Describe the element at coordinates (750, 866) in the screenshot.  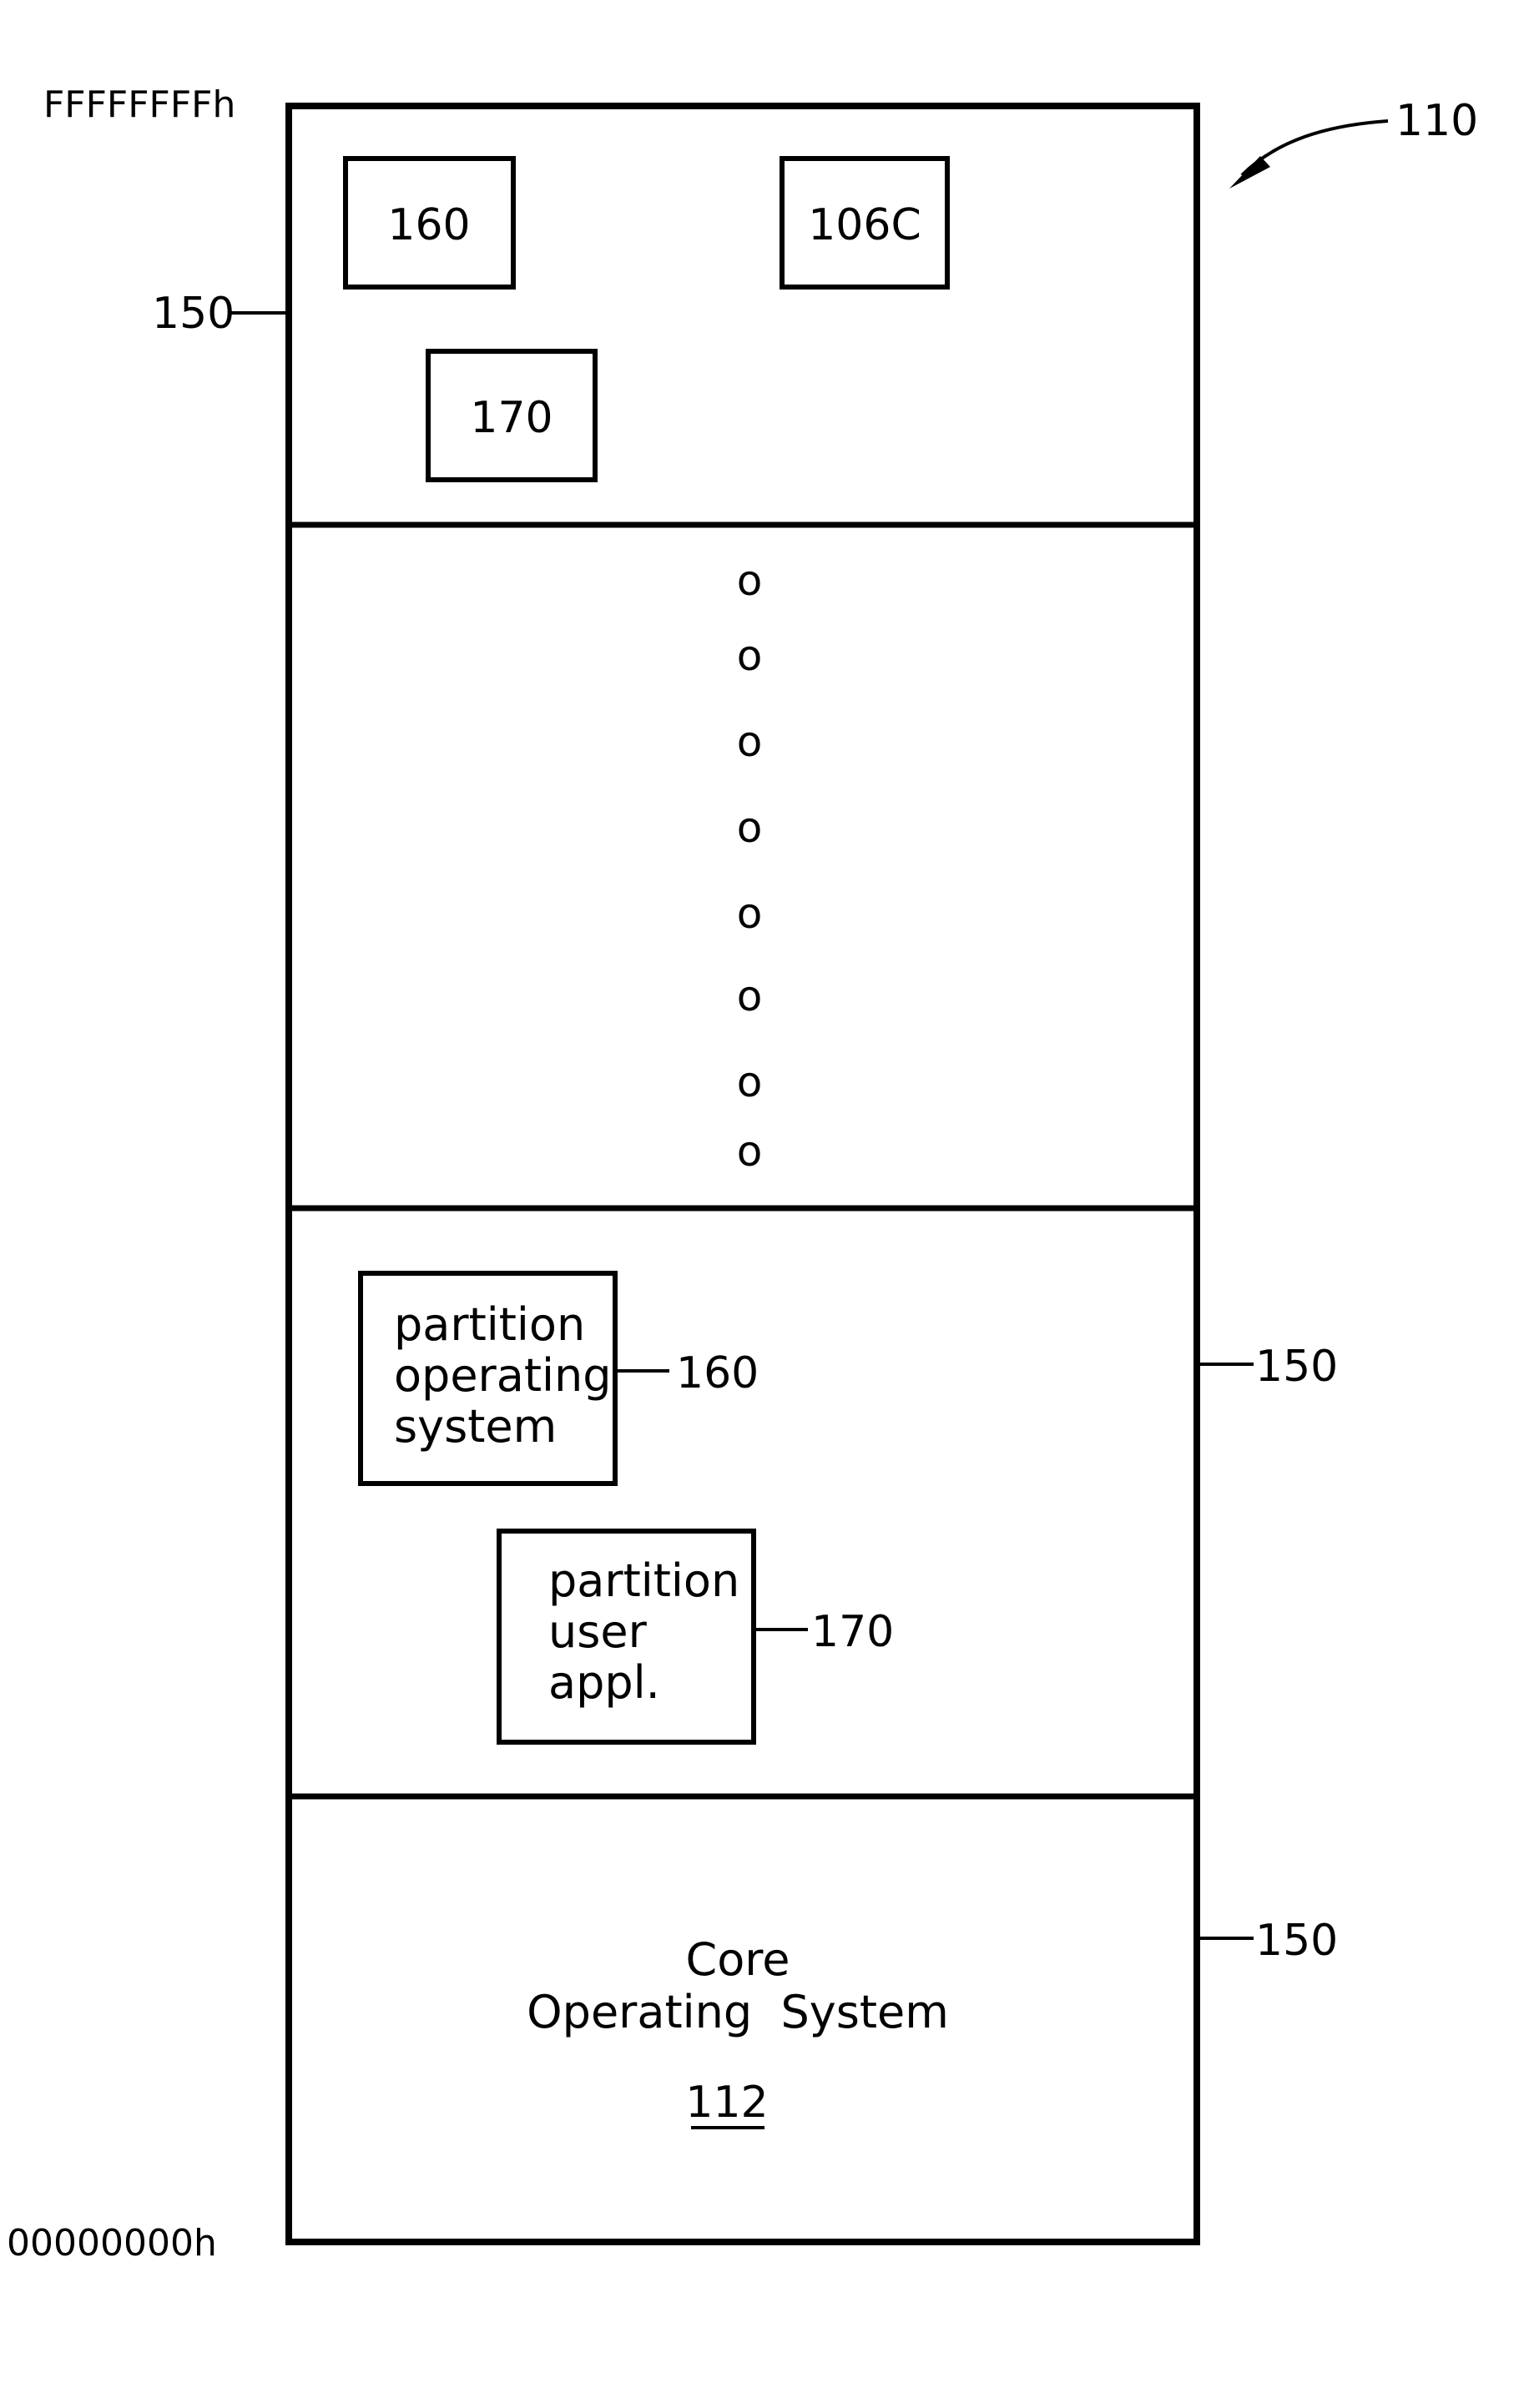
I see `partition-continuation: o o o o o o o o` at that location.